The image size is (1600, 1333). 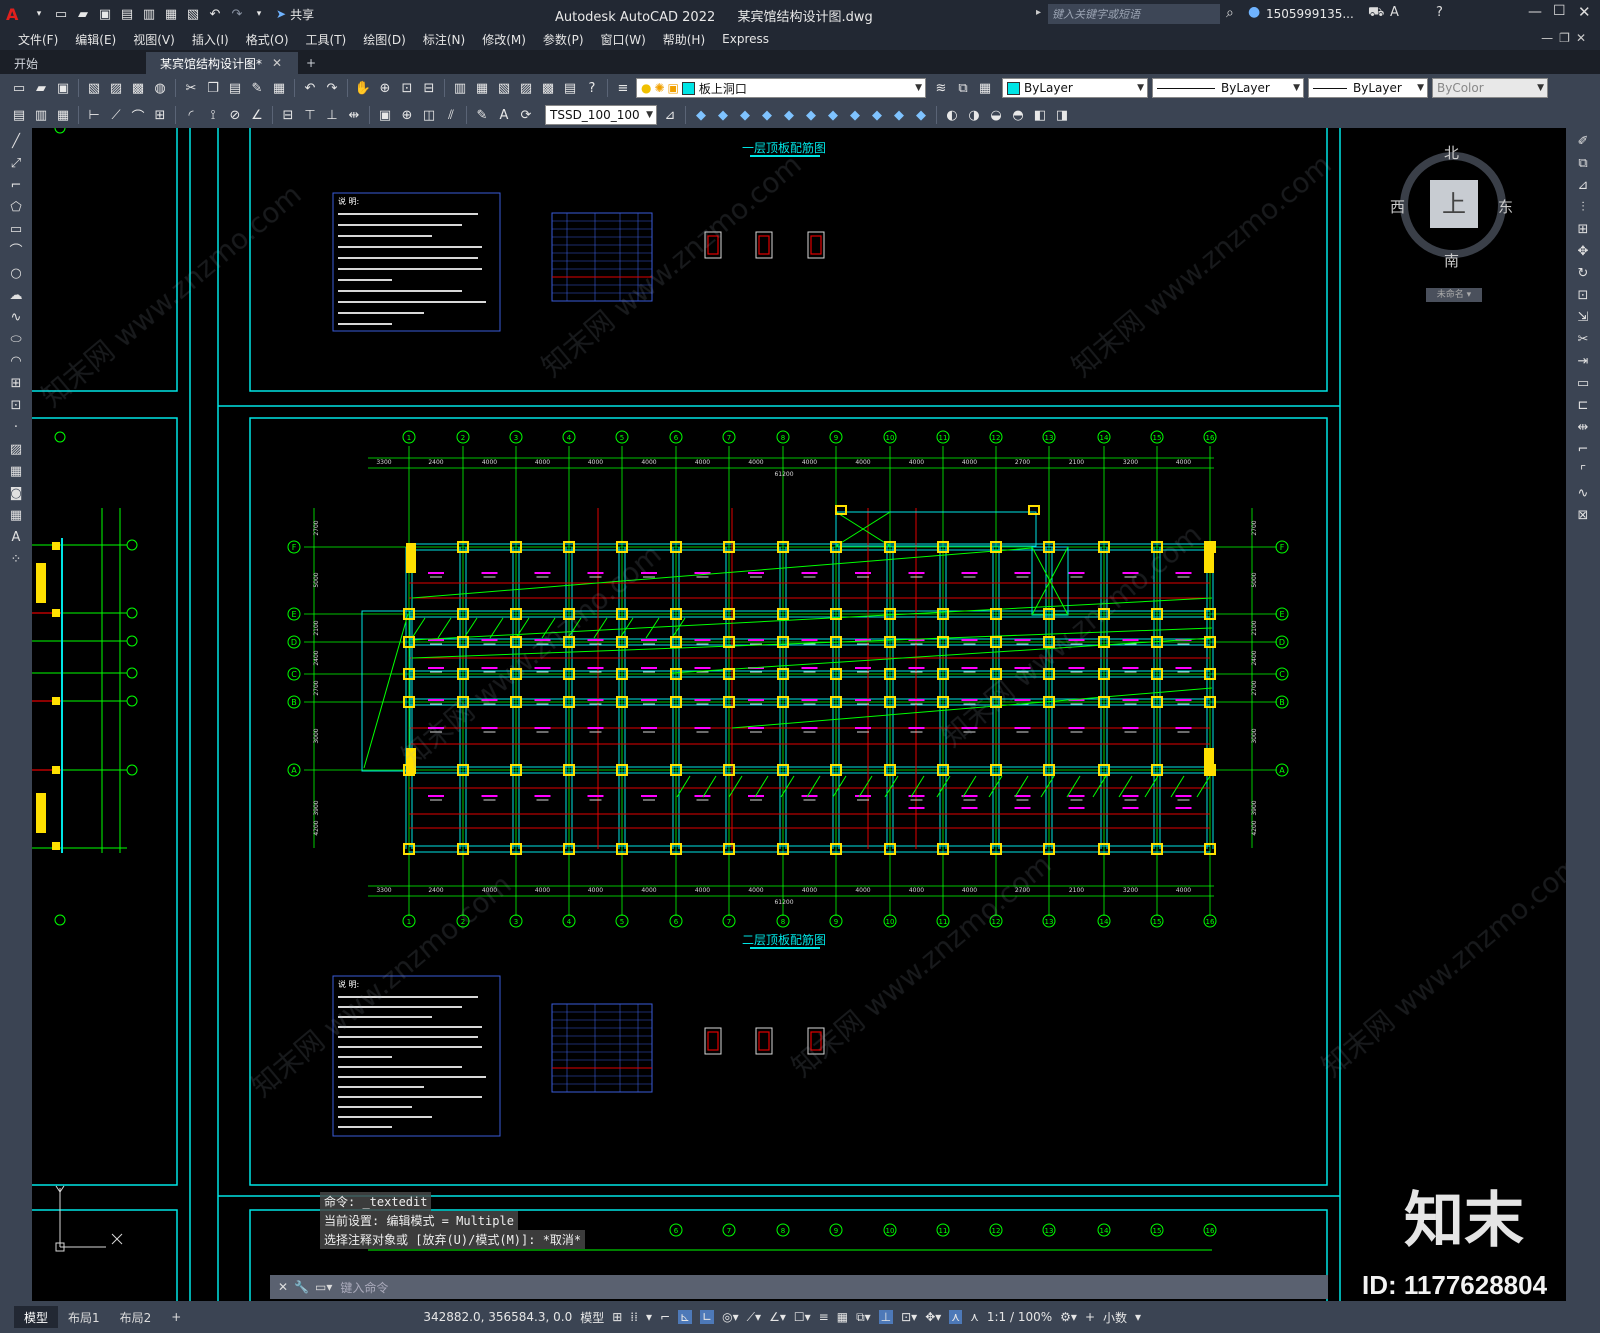 I want to click on qnew-icon: ▭, so click(x=19, y=88).